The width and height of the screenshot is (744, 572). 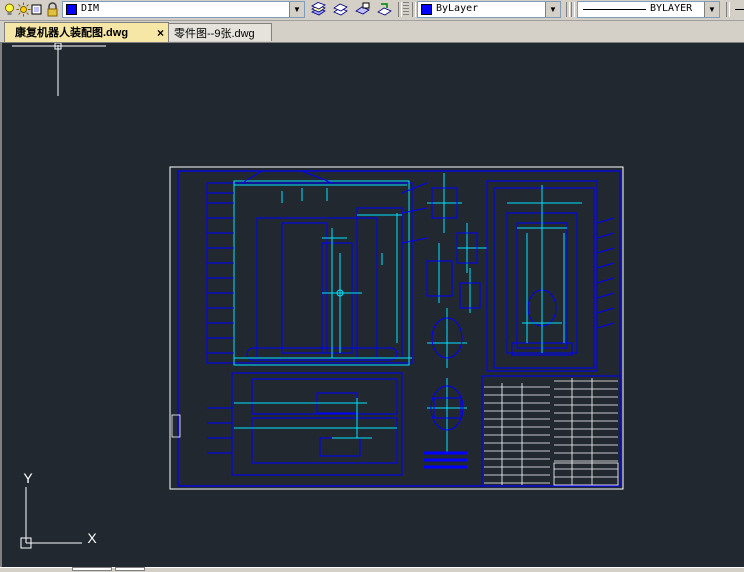 What do you see at coordinates (71, 9) in the screenshot?
I see `layer-color-swatch` at bounding box center [71, 9].